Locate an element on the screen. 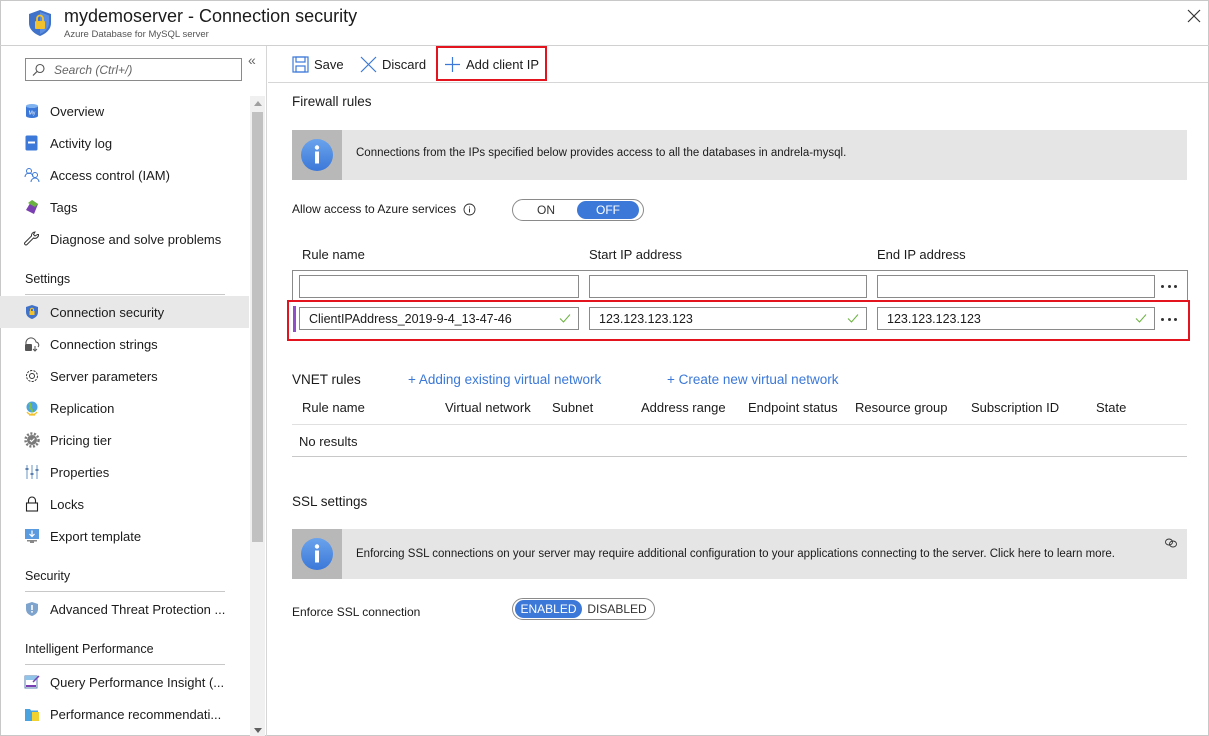 This screenshot has height=736, width=1209. info-tooltip-icon is located at coordinates (469, 209).